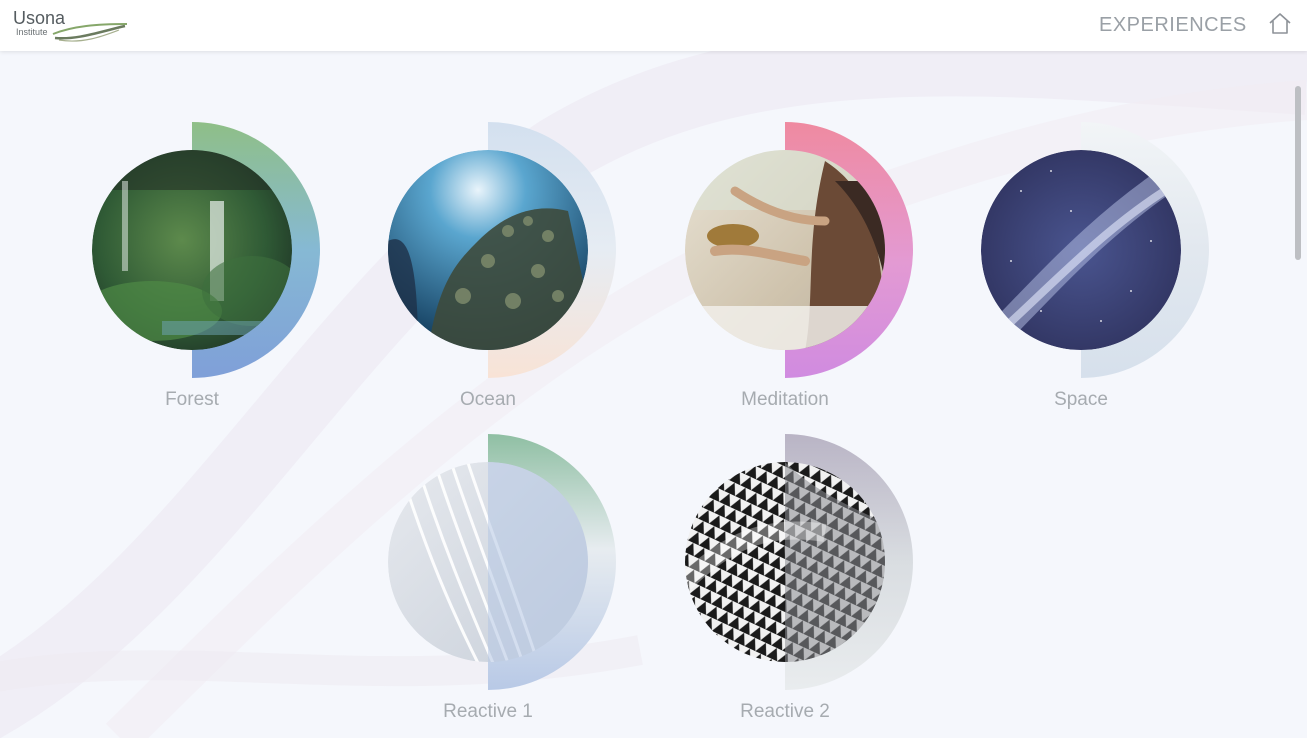 The width and height of the screenshot is (1307, 738). What do you see at coordinates (1081, 399) in the screenshot?
I see `experience-label: Space` at bounding box center [1081, 399].